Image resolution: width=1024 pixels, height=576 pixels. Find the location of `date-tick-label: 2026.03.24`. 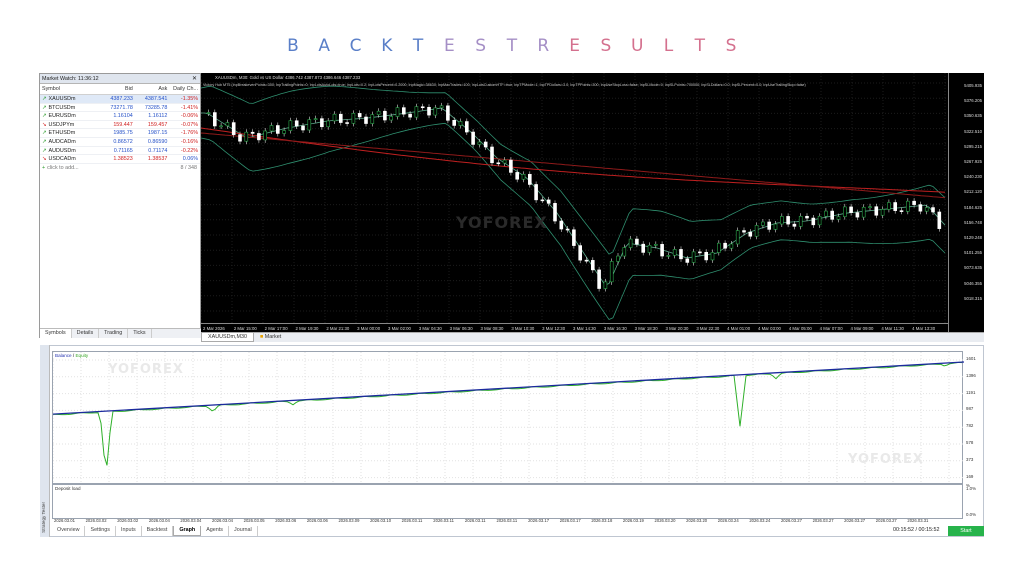

date-tick-label: 2026.03.24 is located at coordinates (728, 520).